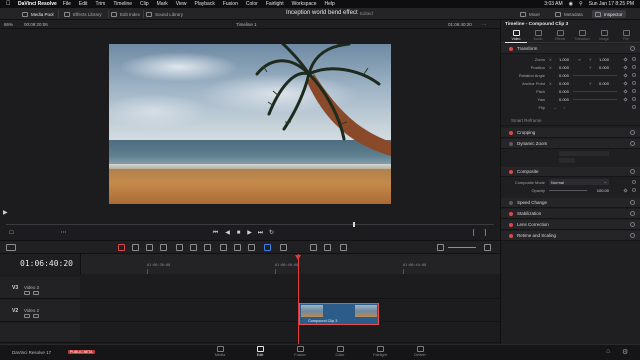  What do you see at coordinates (125, 14) in the screenshot?
I see `edit-index-button: Edit Index` at bounding box center [125, 14].